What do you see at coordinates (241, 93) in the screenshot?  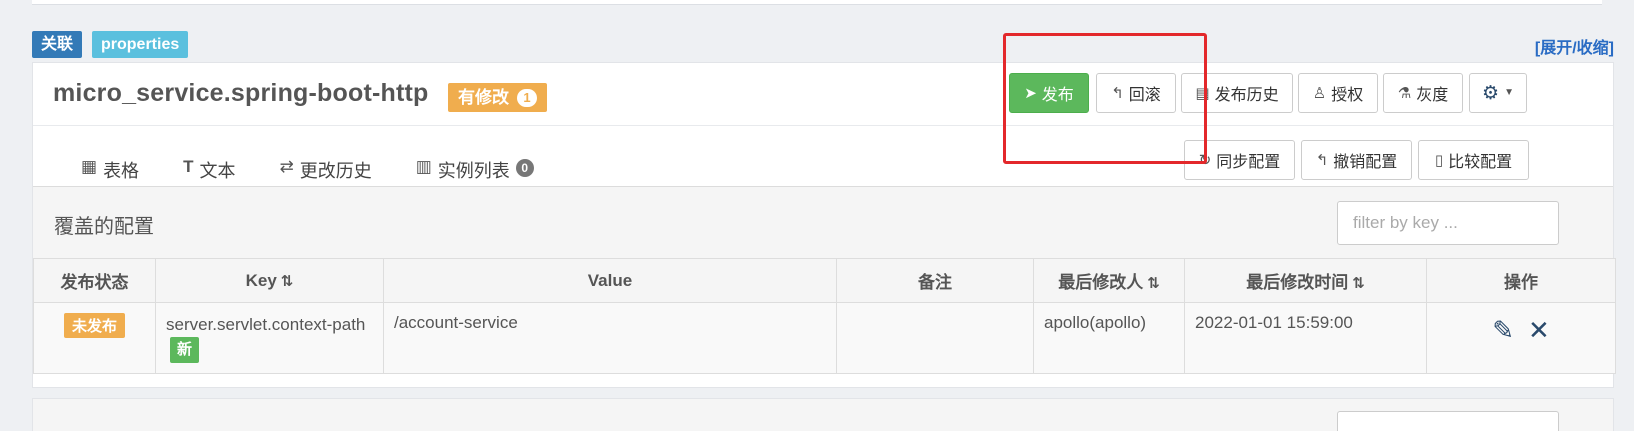 I see `namespace-title: micro_service.spring-boot-http` at bounding box center [241, 93].